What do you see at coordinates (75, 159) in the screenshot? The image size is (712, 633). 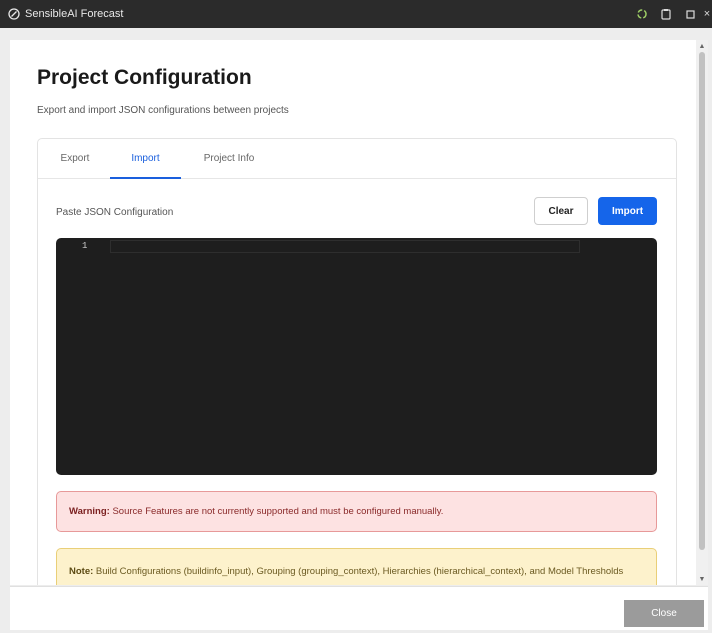 I see `tab-export: Export` at bounding box center [75, 159].